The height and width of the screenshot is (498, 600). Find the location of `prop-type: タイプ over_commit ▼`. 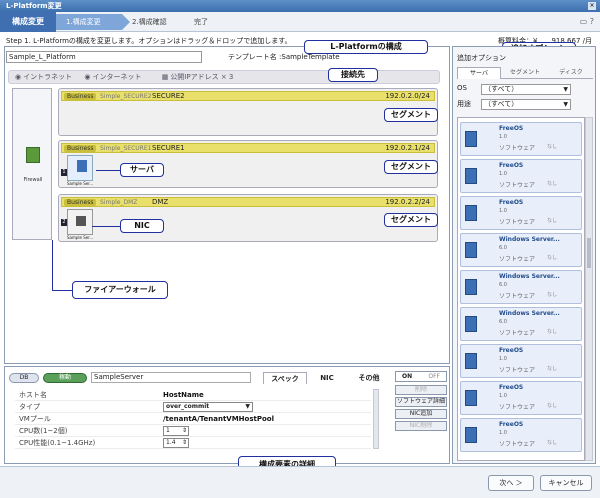

prop-type: タイプ over_commit ▼ is located at coordinates (193, 407).